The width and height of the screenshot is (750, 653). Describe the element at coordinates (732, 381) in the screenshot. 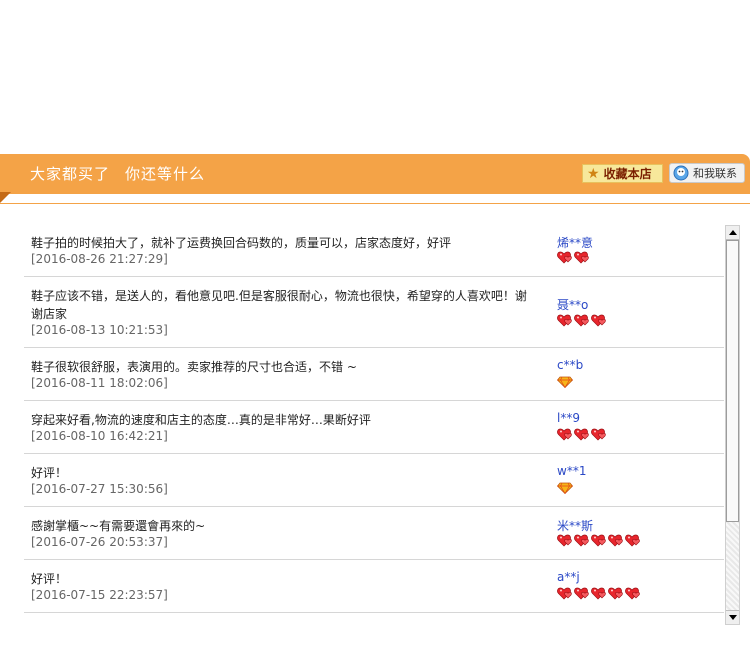

I see `scroll-thumb` at that location.